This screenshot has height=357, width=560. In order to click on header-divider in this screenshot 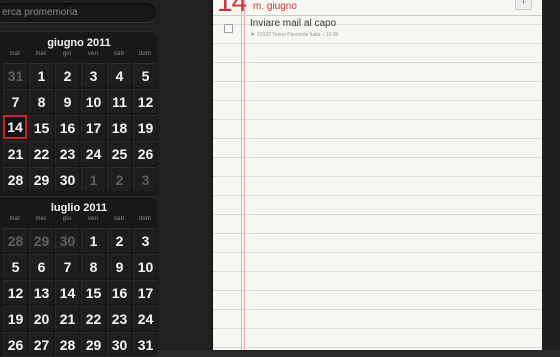, I will do `click(377, 15)`.